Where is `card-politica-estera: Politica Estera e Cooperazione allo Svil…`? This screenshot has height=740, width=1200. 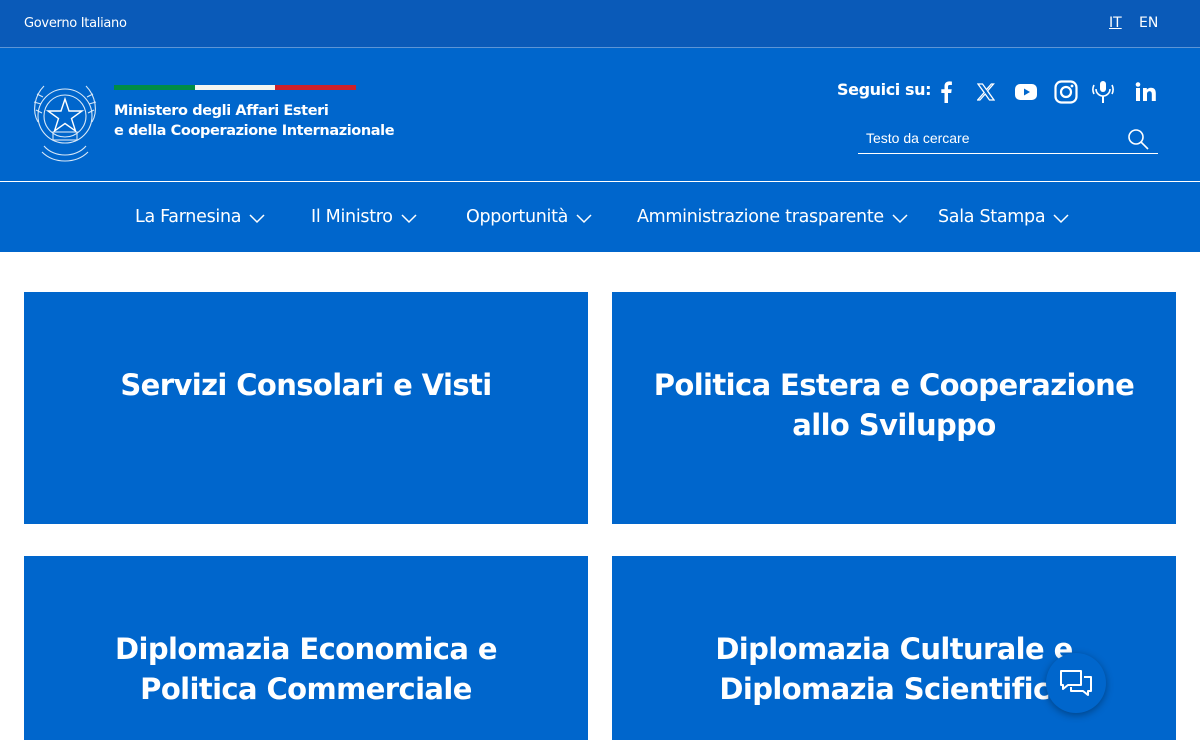
card-politica-estera: Politica Estera e Cooperazione allo Svil… is located at coordinates (894, 408).